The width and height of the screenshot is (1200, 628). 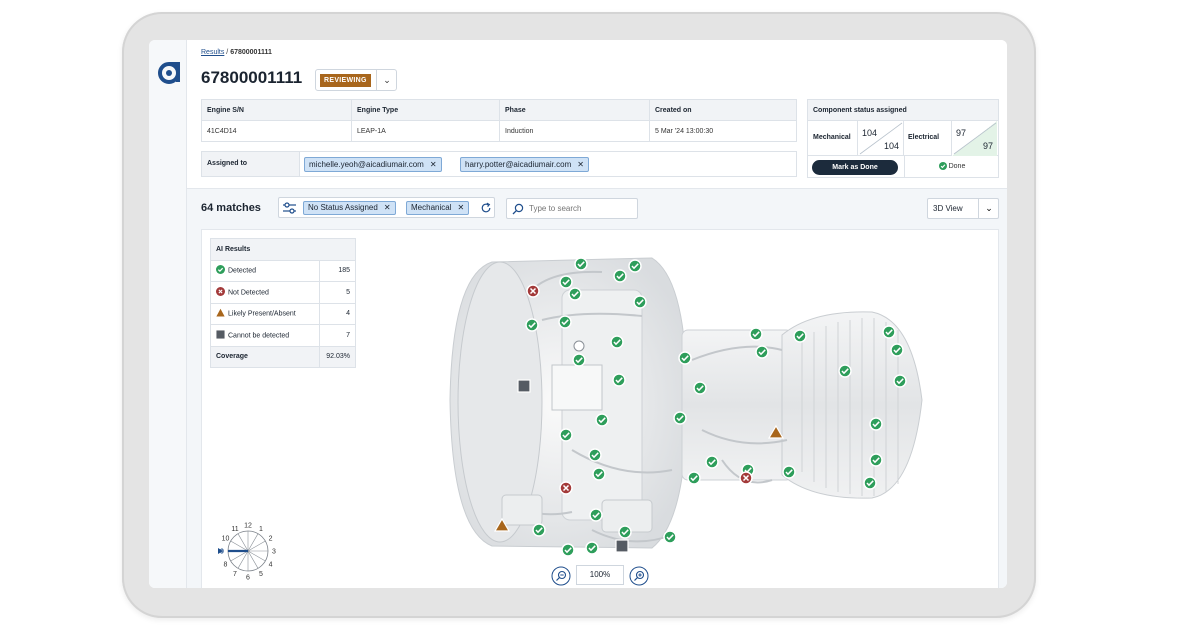 I want to click on status-dropdown: REVIEWING ⌄, so click(x=356, y=80).